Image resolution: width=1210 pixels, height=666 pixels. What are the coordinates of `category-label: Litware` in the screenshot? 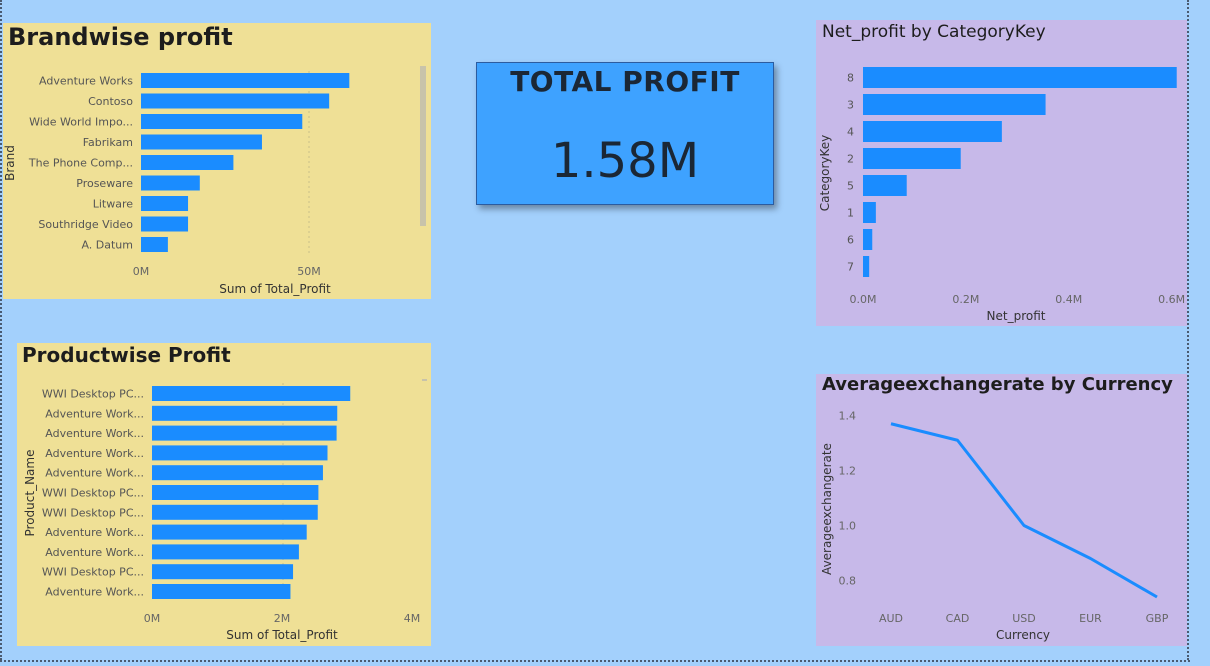 It's located at (113, 204).